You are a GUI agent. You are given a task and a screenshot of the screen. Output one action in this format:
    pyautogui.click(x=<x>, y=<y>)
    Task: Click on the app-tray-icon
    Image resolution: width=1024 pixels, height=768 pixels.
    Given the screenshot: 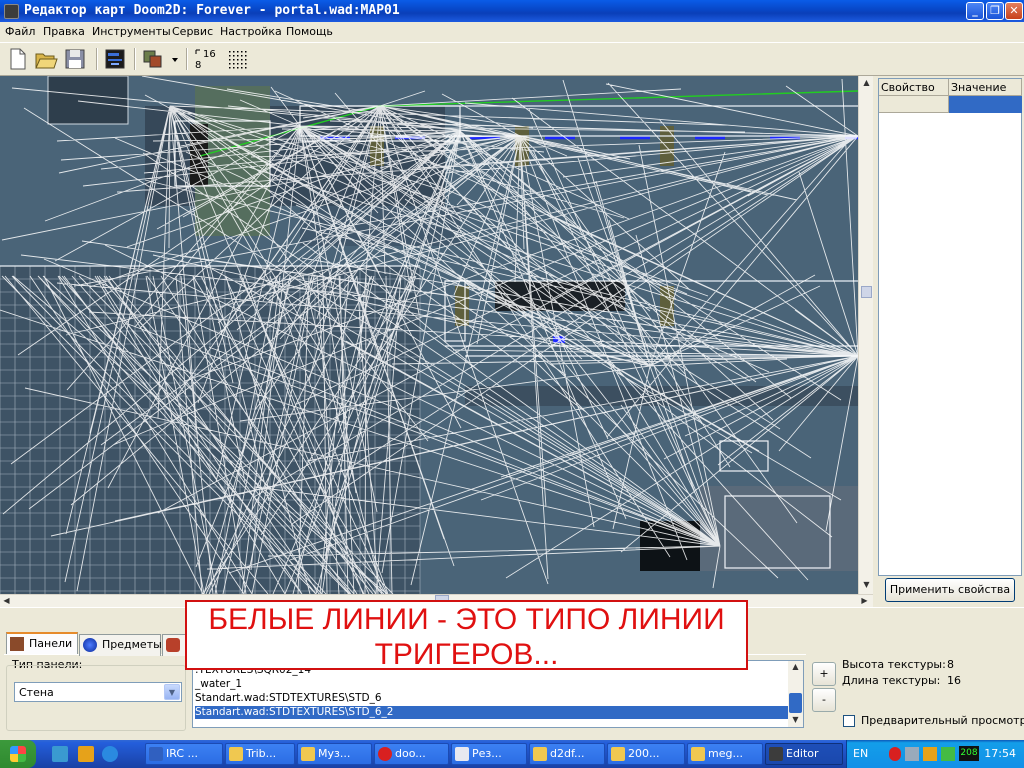 What is the action you would take?
    pyautogui.click(x=948, y=754)
    